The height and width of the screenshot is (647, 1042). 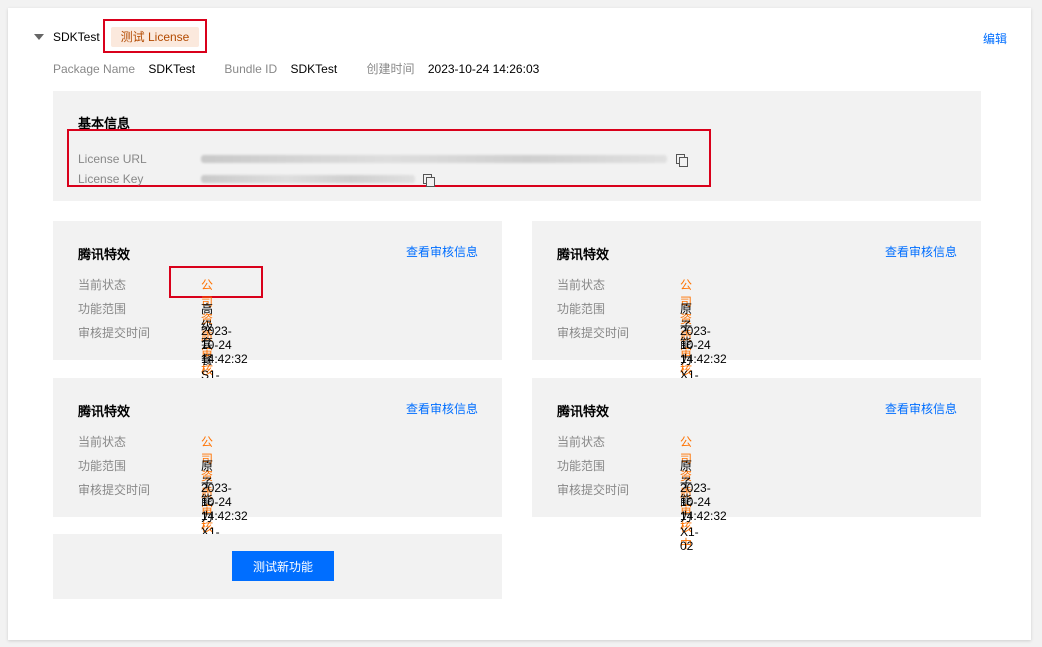 What do you see at coordinates (483, 69) in the screenshot?
I see `created-time-value: 2023-10-24 14:26:03` at bounding box center [483, 69].